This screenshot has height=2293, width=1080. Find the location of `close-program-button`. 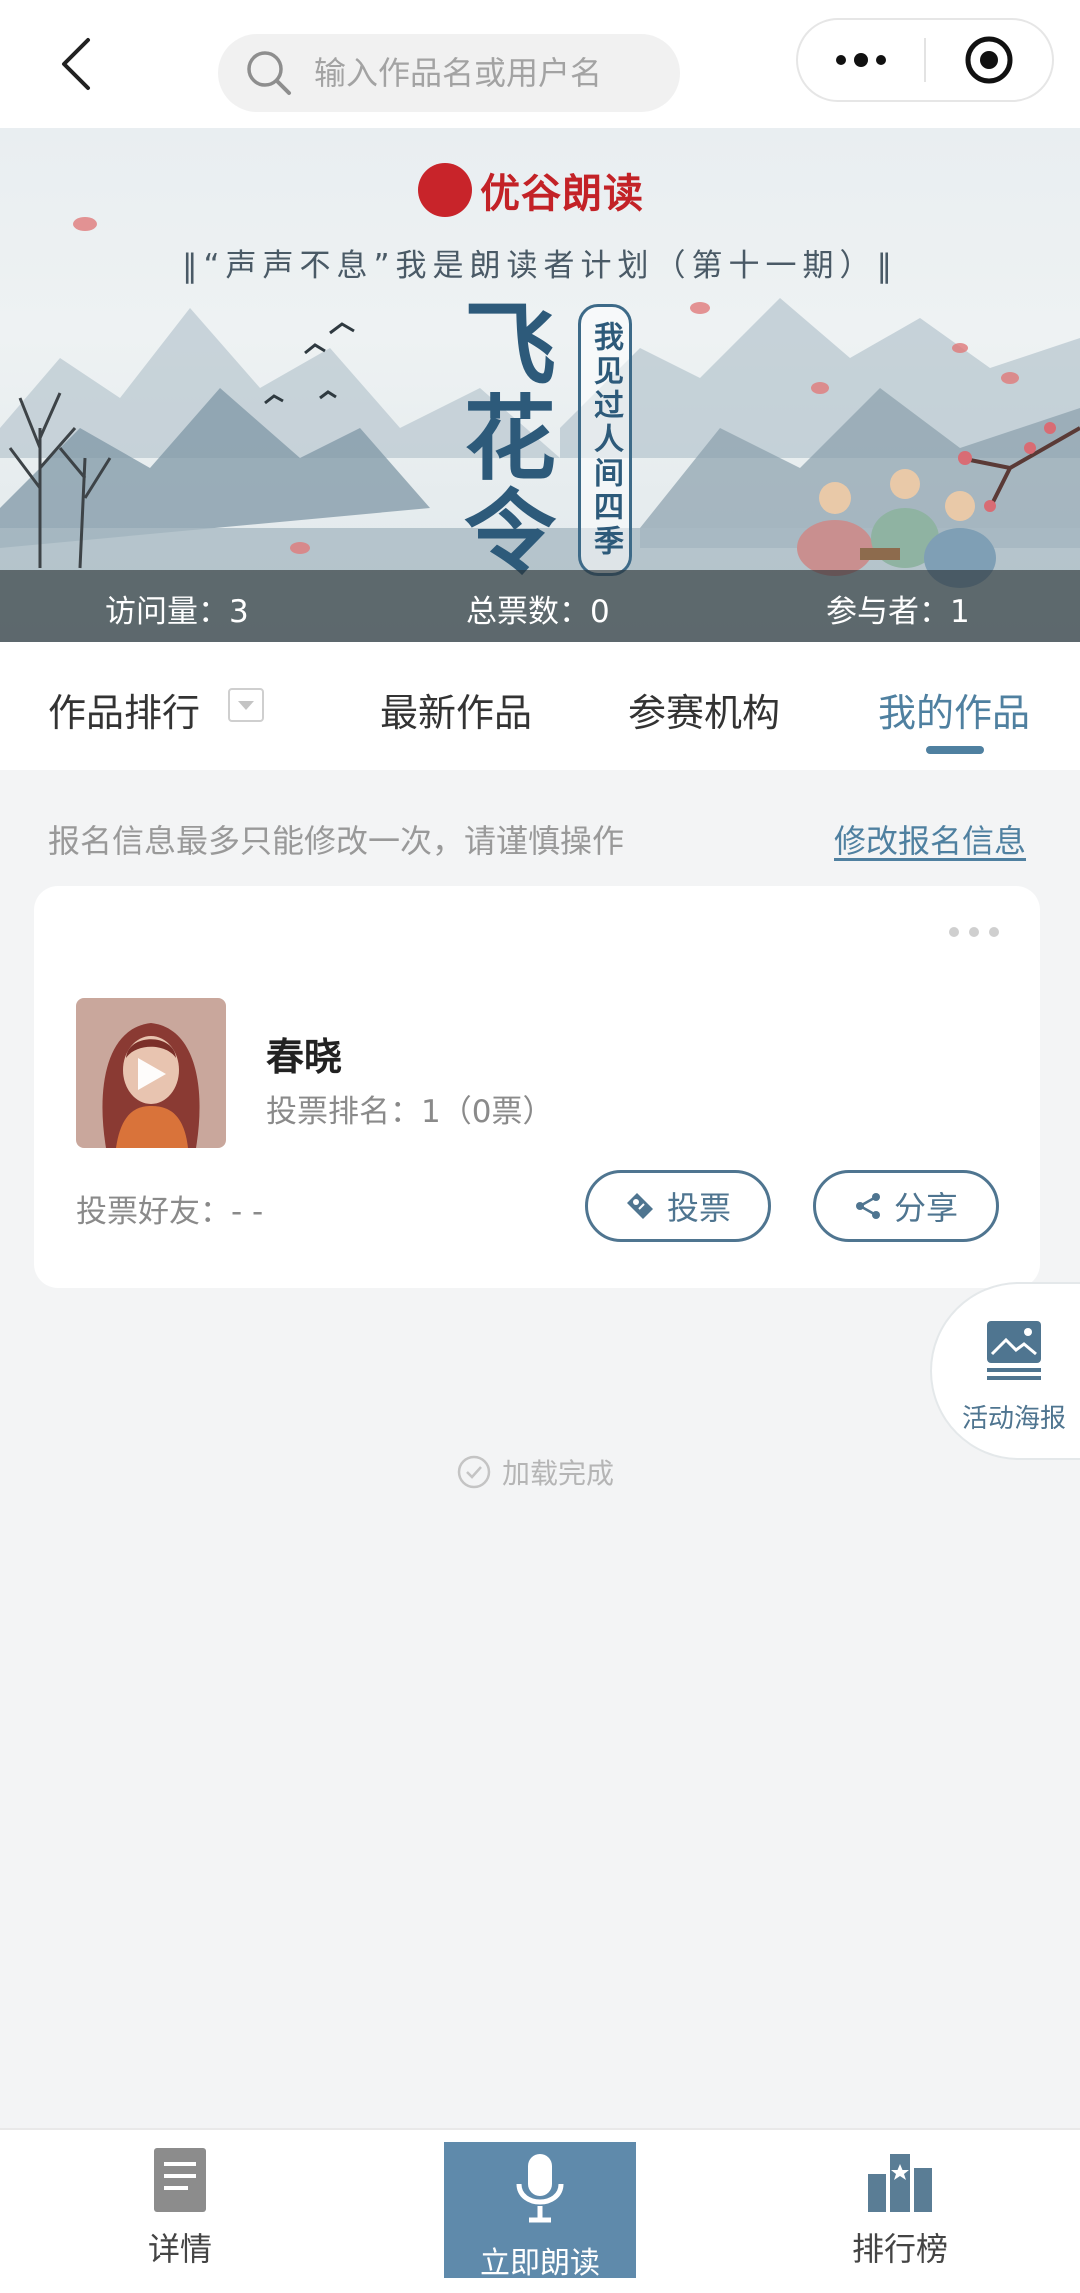

close-program-button is located at coordinates (989, 60).